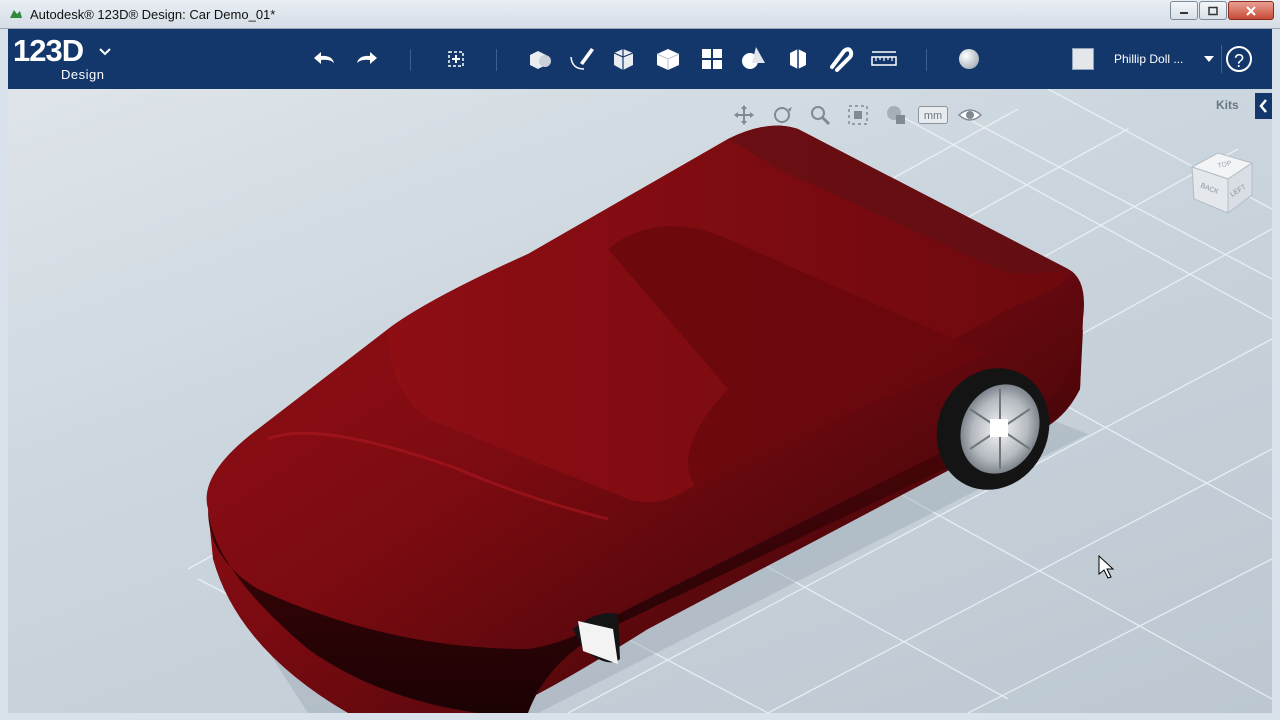 Image resolution: width=1280 pixels, height=720 pixels. Describe the element at coordinates (712, 59) in the screenshot. I see `pattern-icon` at that location.